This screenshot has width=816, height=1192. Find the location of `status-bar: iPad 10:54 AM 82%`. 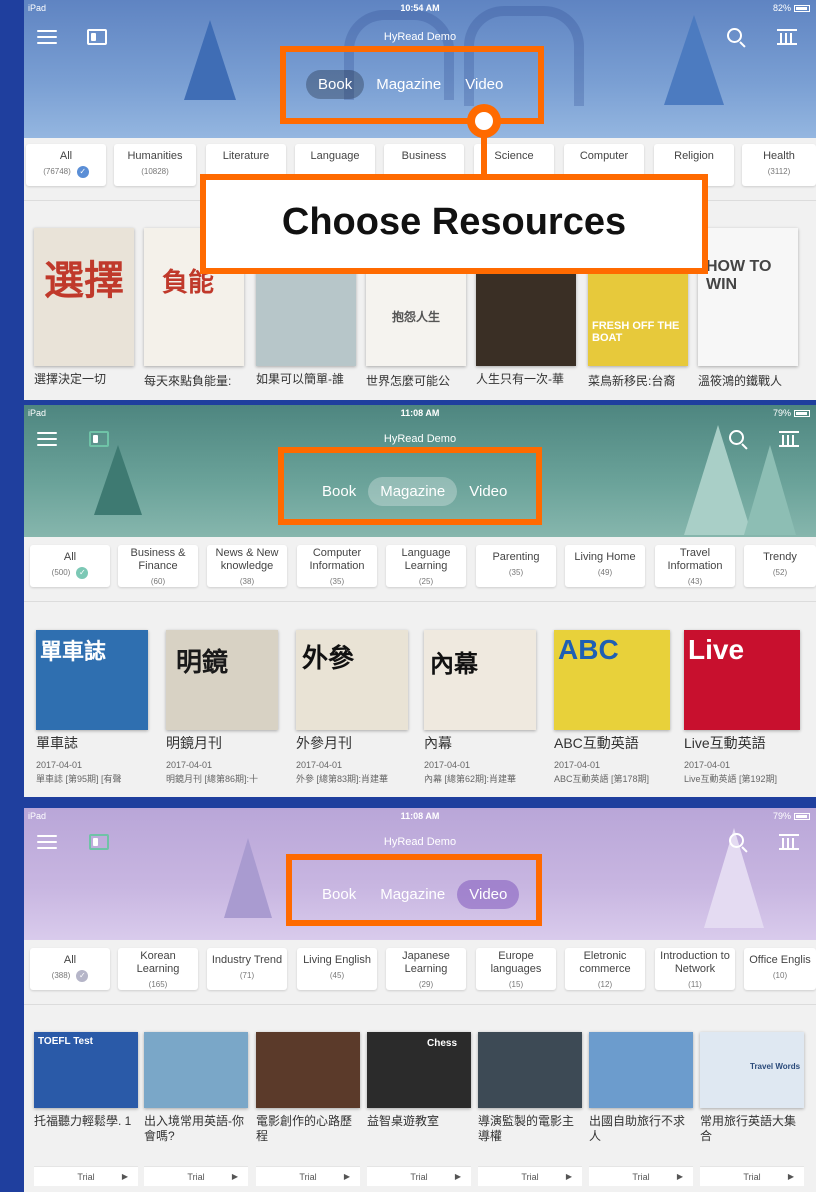

status-bar: iPad 10:54 AM 82% is located at coordinates (420, 9).